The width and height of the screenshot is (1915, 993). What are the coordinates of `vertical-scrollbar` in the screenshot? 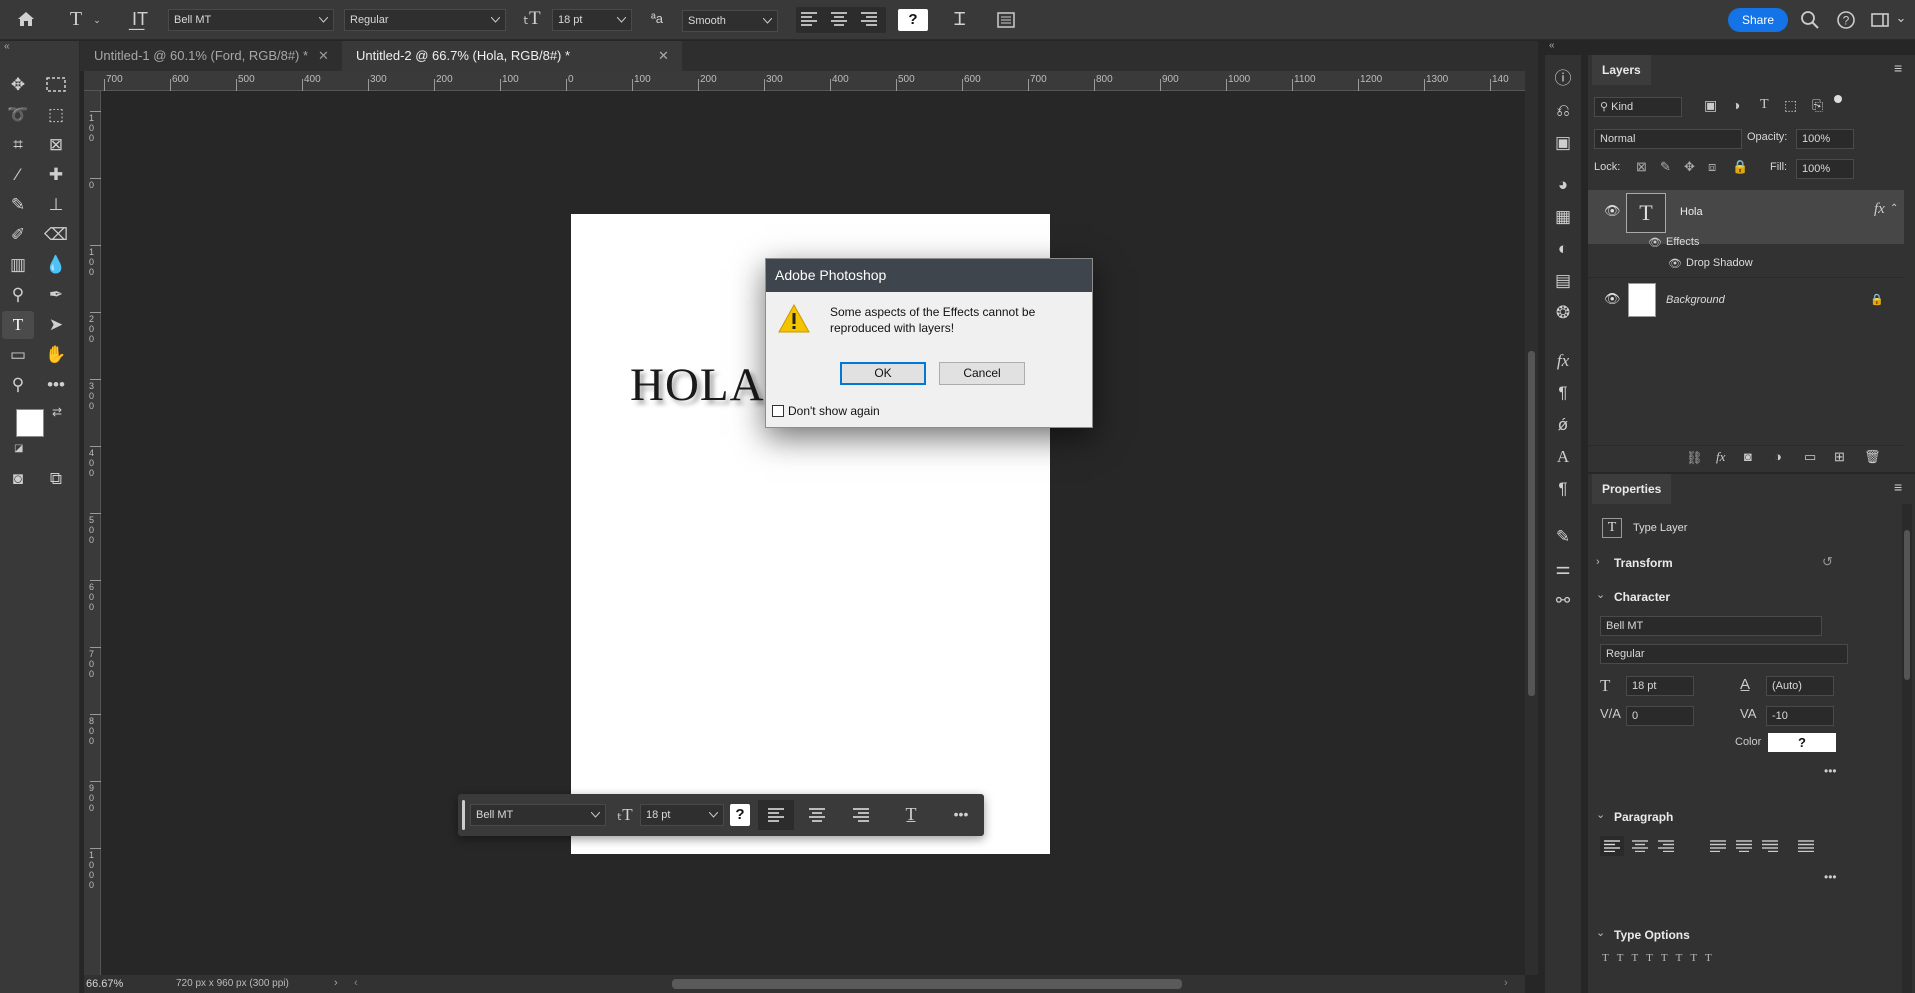 It's located at (1531, 523).